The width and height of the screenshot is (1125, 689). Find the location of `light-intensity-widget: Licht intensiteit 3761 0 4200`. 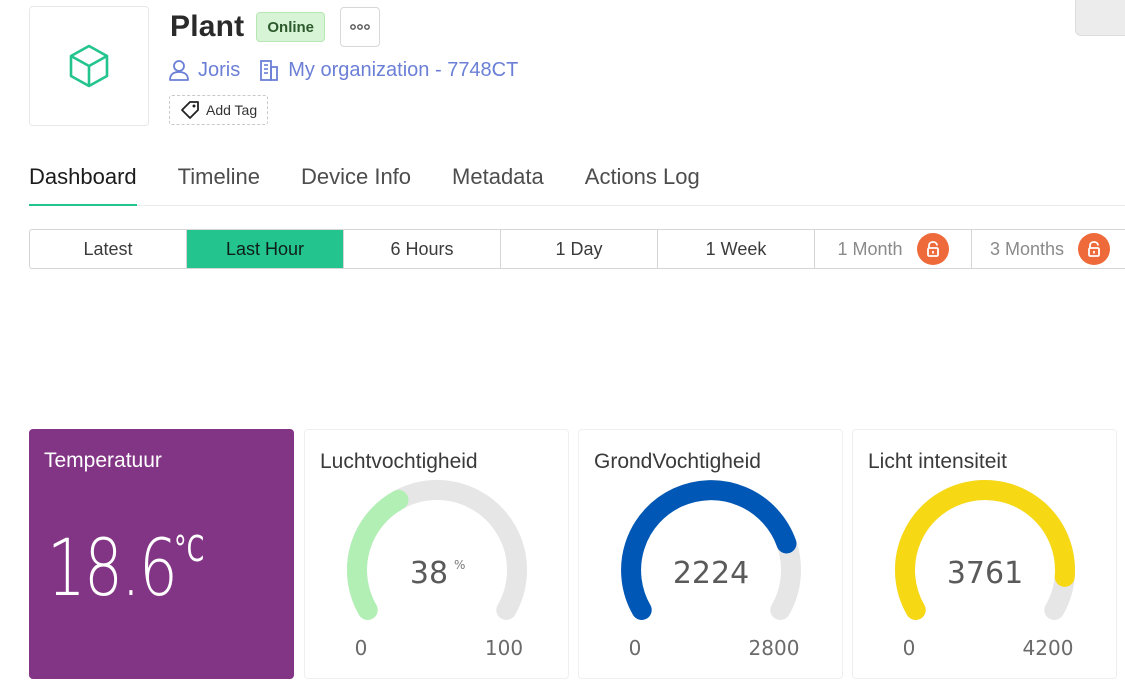

light-intensity-widget: Licht intensiteit 3761 0 4200 is located at coordinates (984, 554).